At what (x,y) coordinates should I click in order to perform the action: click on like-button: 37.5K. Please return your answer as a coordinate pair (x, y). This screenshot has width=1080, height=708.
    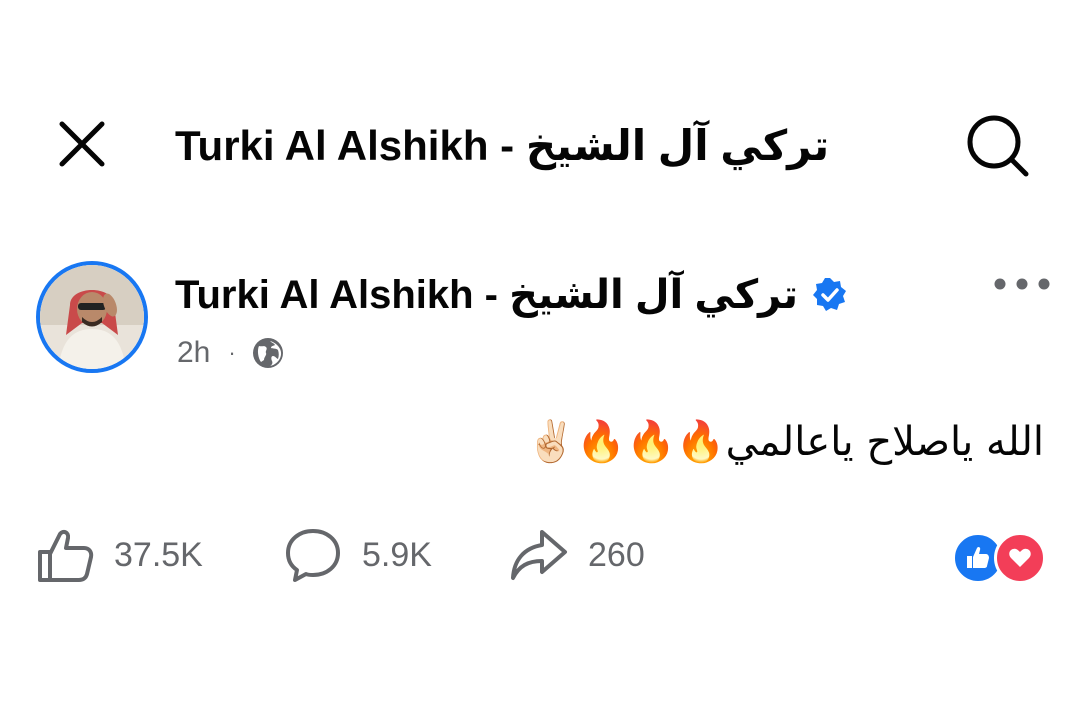
    Looking at the image, I should click on (119, 555).